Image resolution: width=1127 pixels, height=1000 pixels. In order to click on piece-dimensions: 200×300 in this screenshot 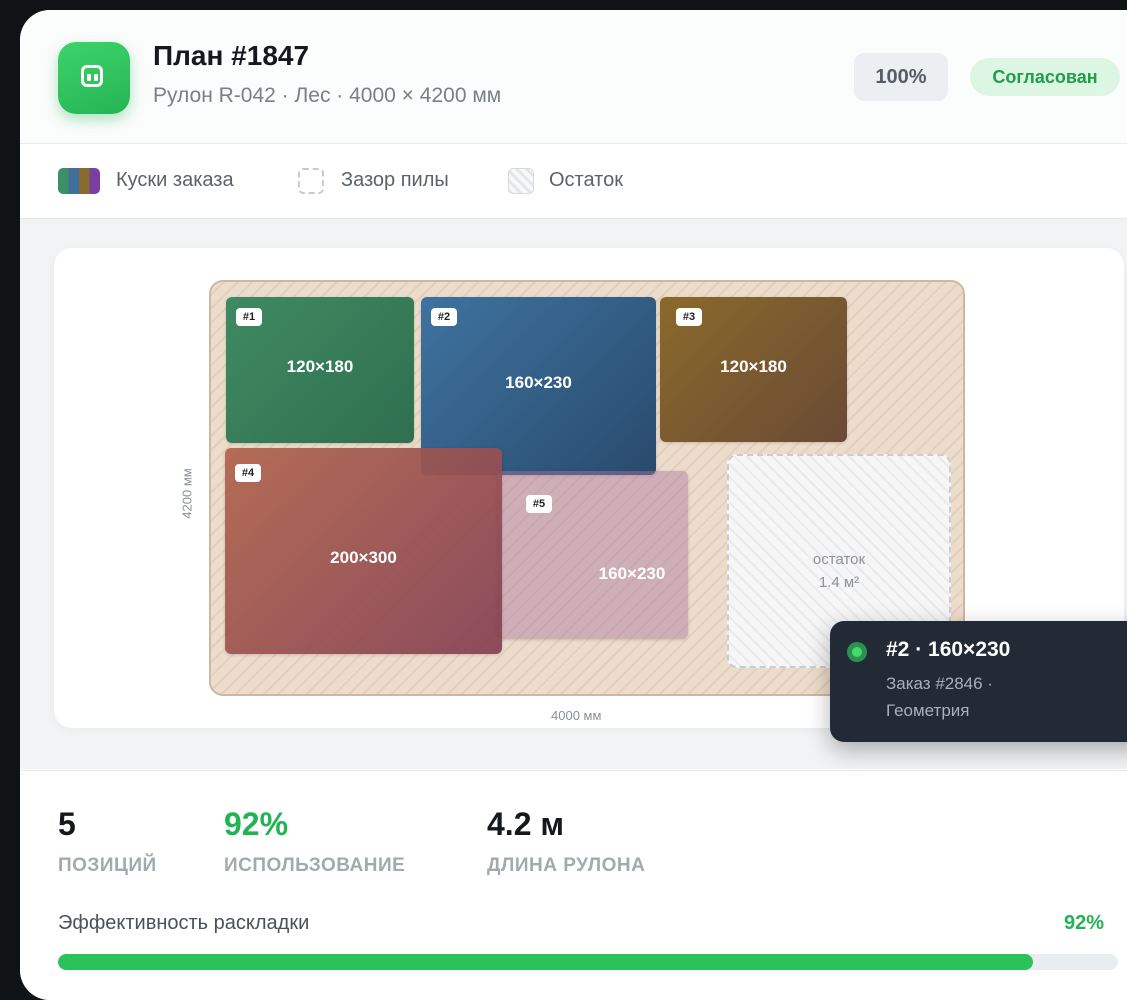, I will do `click(363, 557)`.